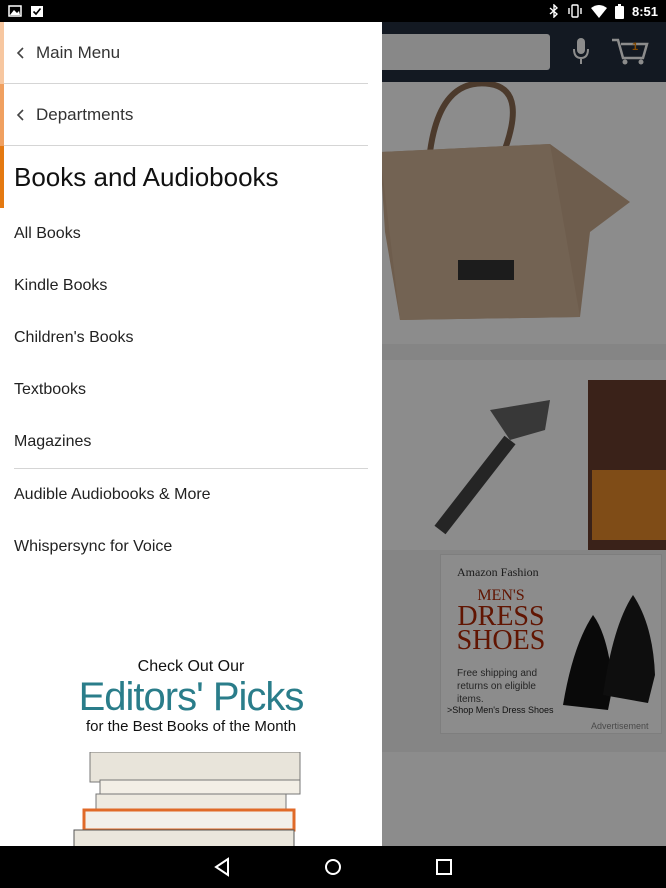 This screenshot has height=888, width=666. What do you see at coordinates (112, 494) in the screenshot?
I see `menu-item-label: Audible Audiobooks & More` at bounding box center [112, 494].